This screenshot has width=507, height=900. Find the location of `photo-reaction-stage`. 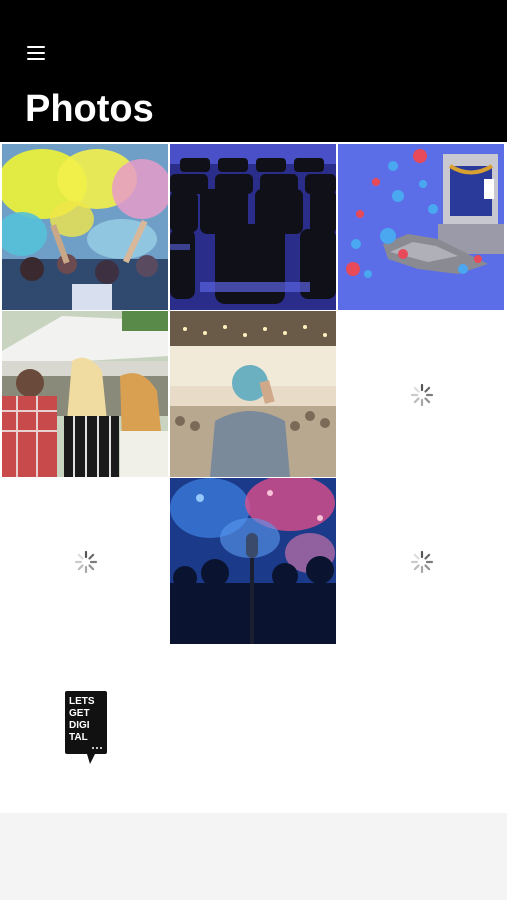

photo-reaction-stage is located at coordinates (421, 227).